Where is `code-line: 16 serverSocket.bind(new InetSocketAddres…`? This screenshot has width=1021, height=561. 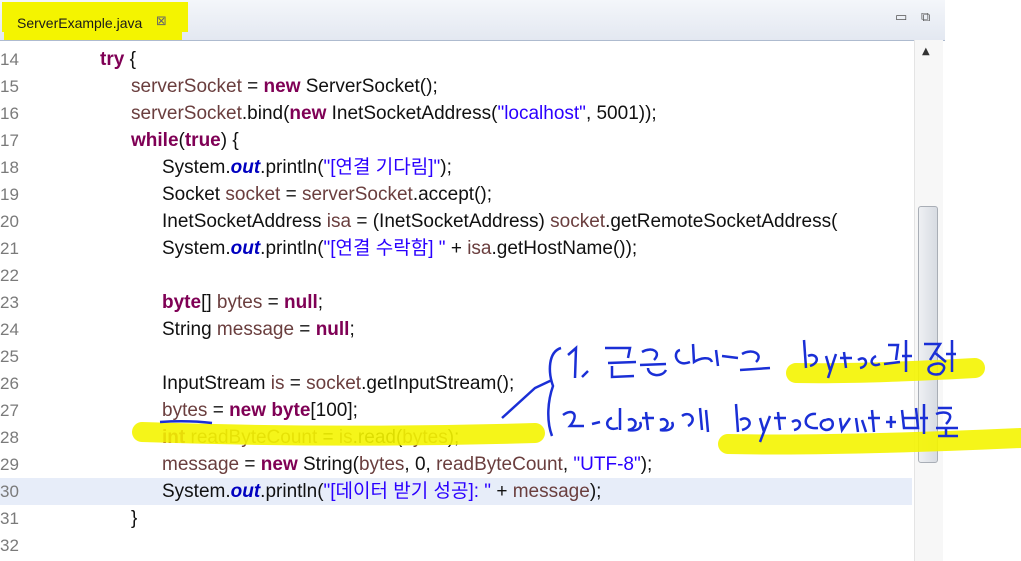 code-line: 16 serverSocket.bind(new InetSocketAddres… is located at coordinates (456, 113).